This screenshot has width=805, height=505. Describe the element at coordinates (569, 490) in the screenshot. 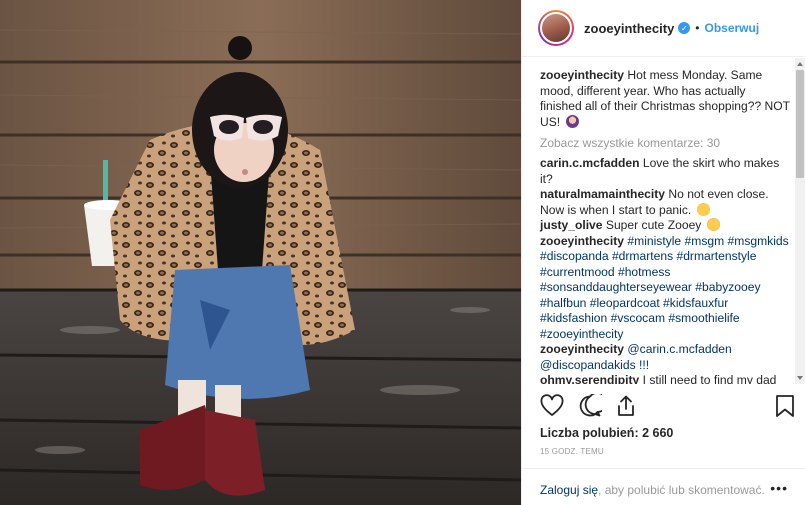

I see `login-link: Zaloguj się` at that location.